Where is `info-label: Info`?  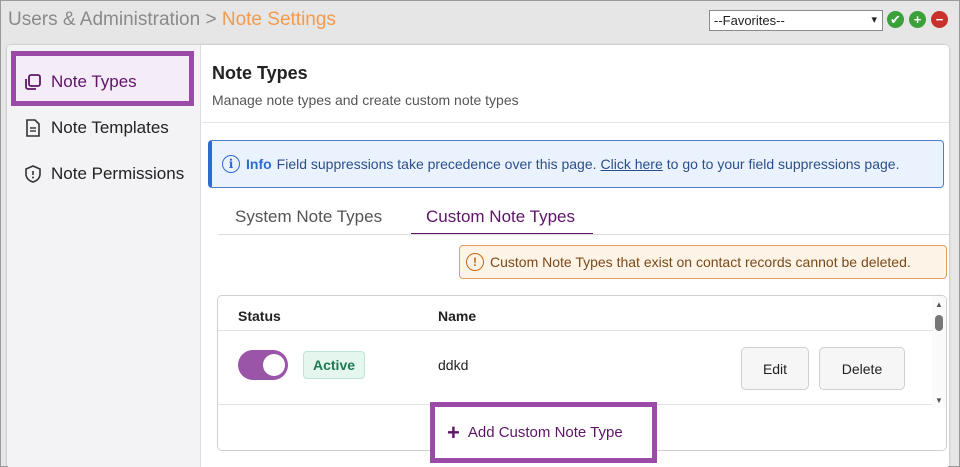 info-label: Info is located at coordinates (259, 164).